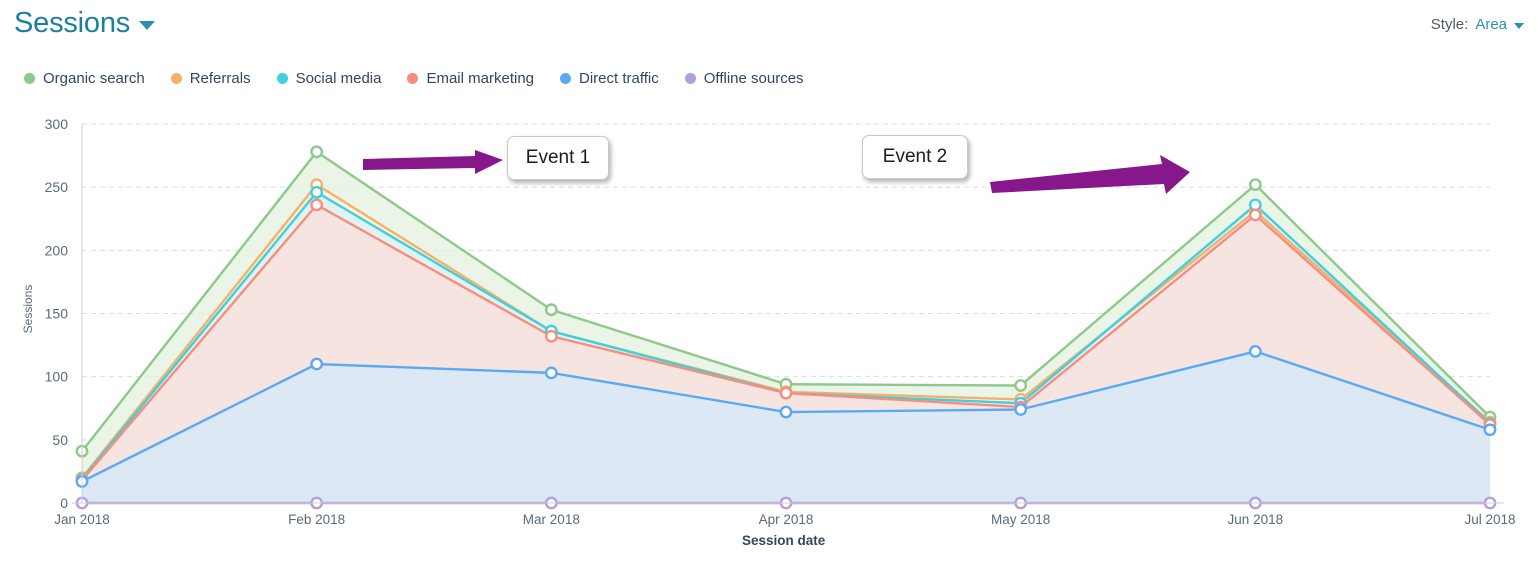 This screenshot has width=1538, height=577. What do you see at coordinates (57, 250) in the screenshot?
I see `y-axis-tick-label: 200` at bounding box center [57, 250].